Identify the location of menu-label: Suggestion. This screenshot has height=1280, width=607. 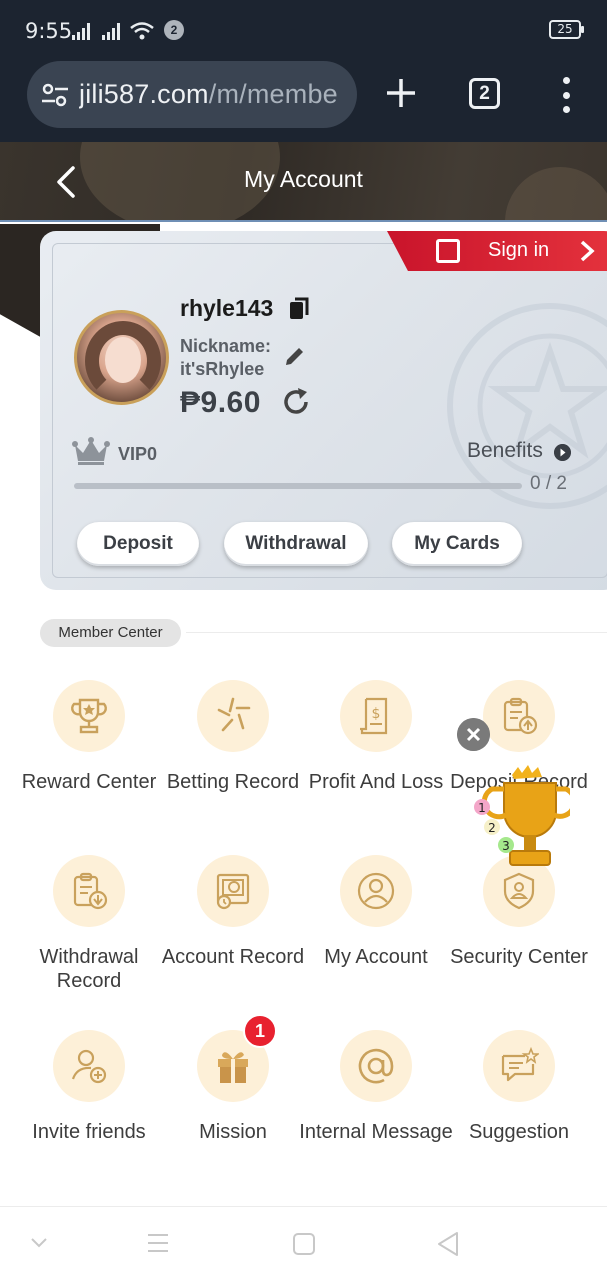
(519, 1132).